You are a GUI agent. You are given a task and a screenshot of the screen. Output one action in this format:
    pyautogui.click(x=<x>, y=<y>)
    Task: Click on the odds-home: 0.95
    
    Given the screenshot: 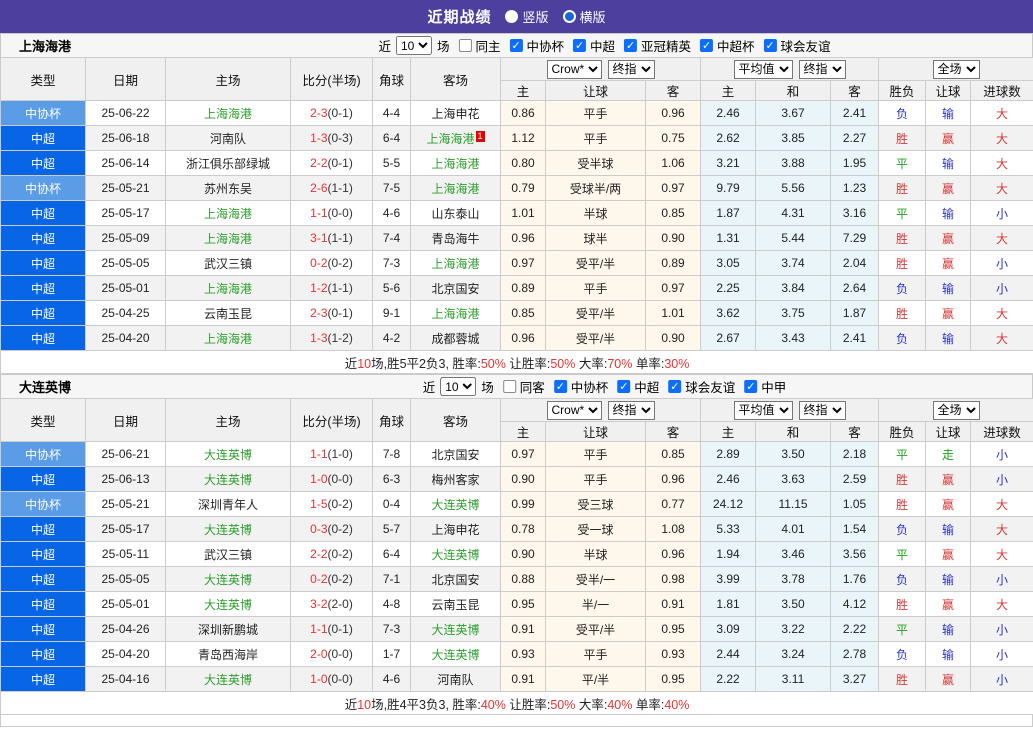 What is the action you would take?
    pyautogui.click(x=523, y=604)
    